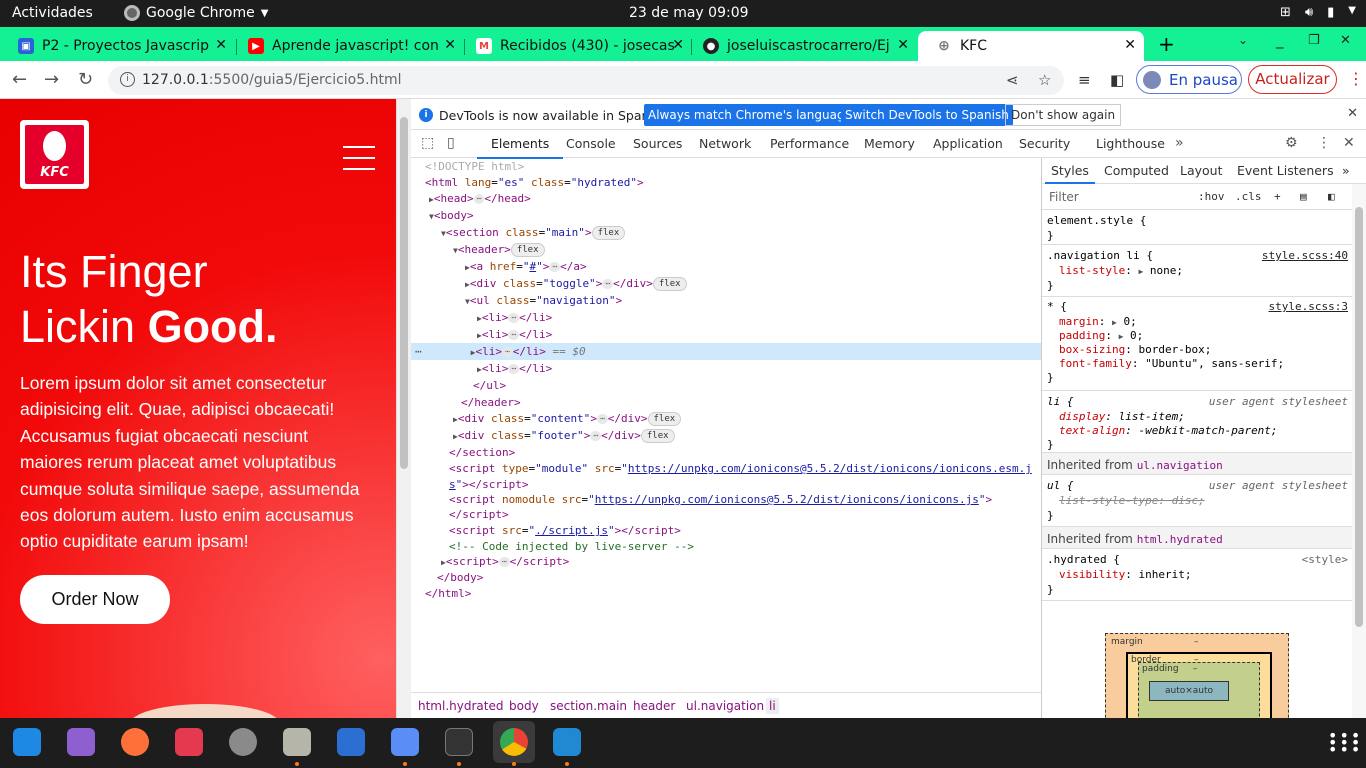 This screenshot has height=768, width=1366. What do you see at coordinates (1189, 79) in the screenshot?
I see `profile-paused-button: En pausa` at bounding box center [1189, 79].